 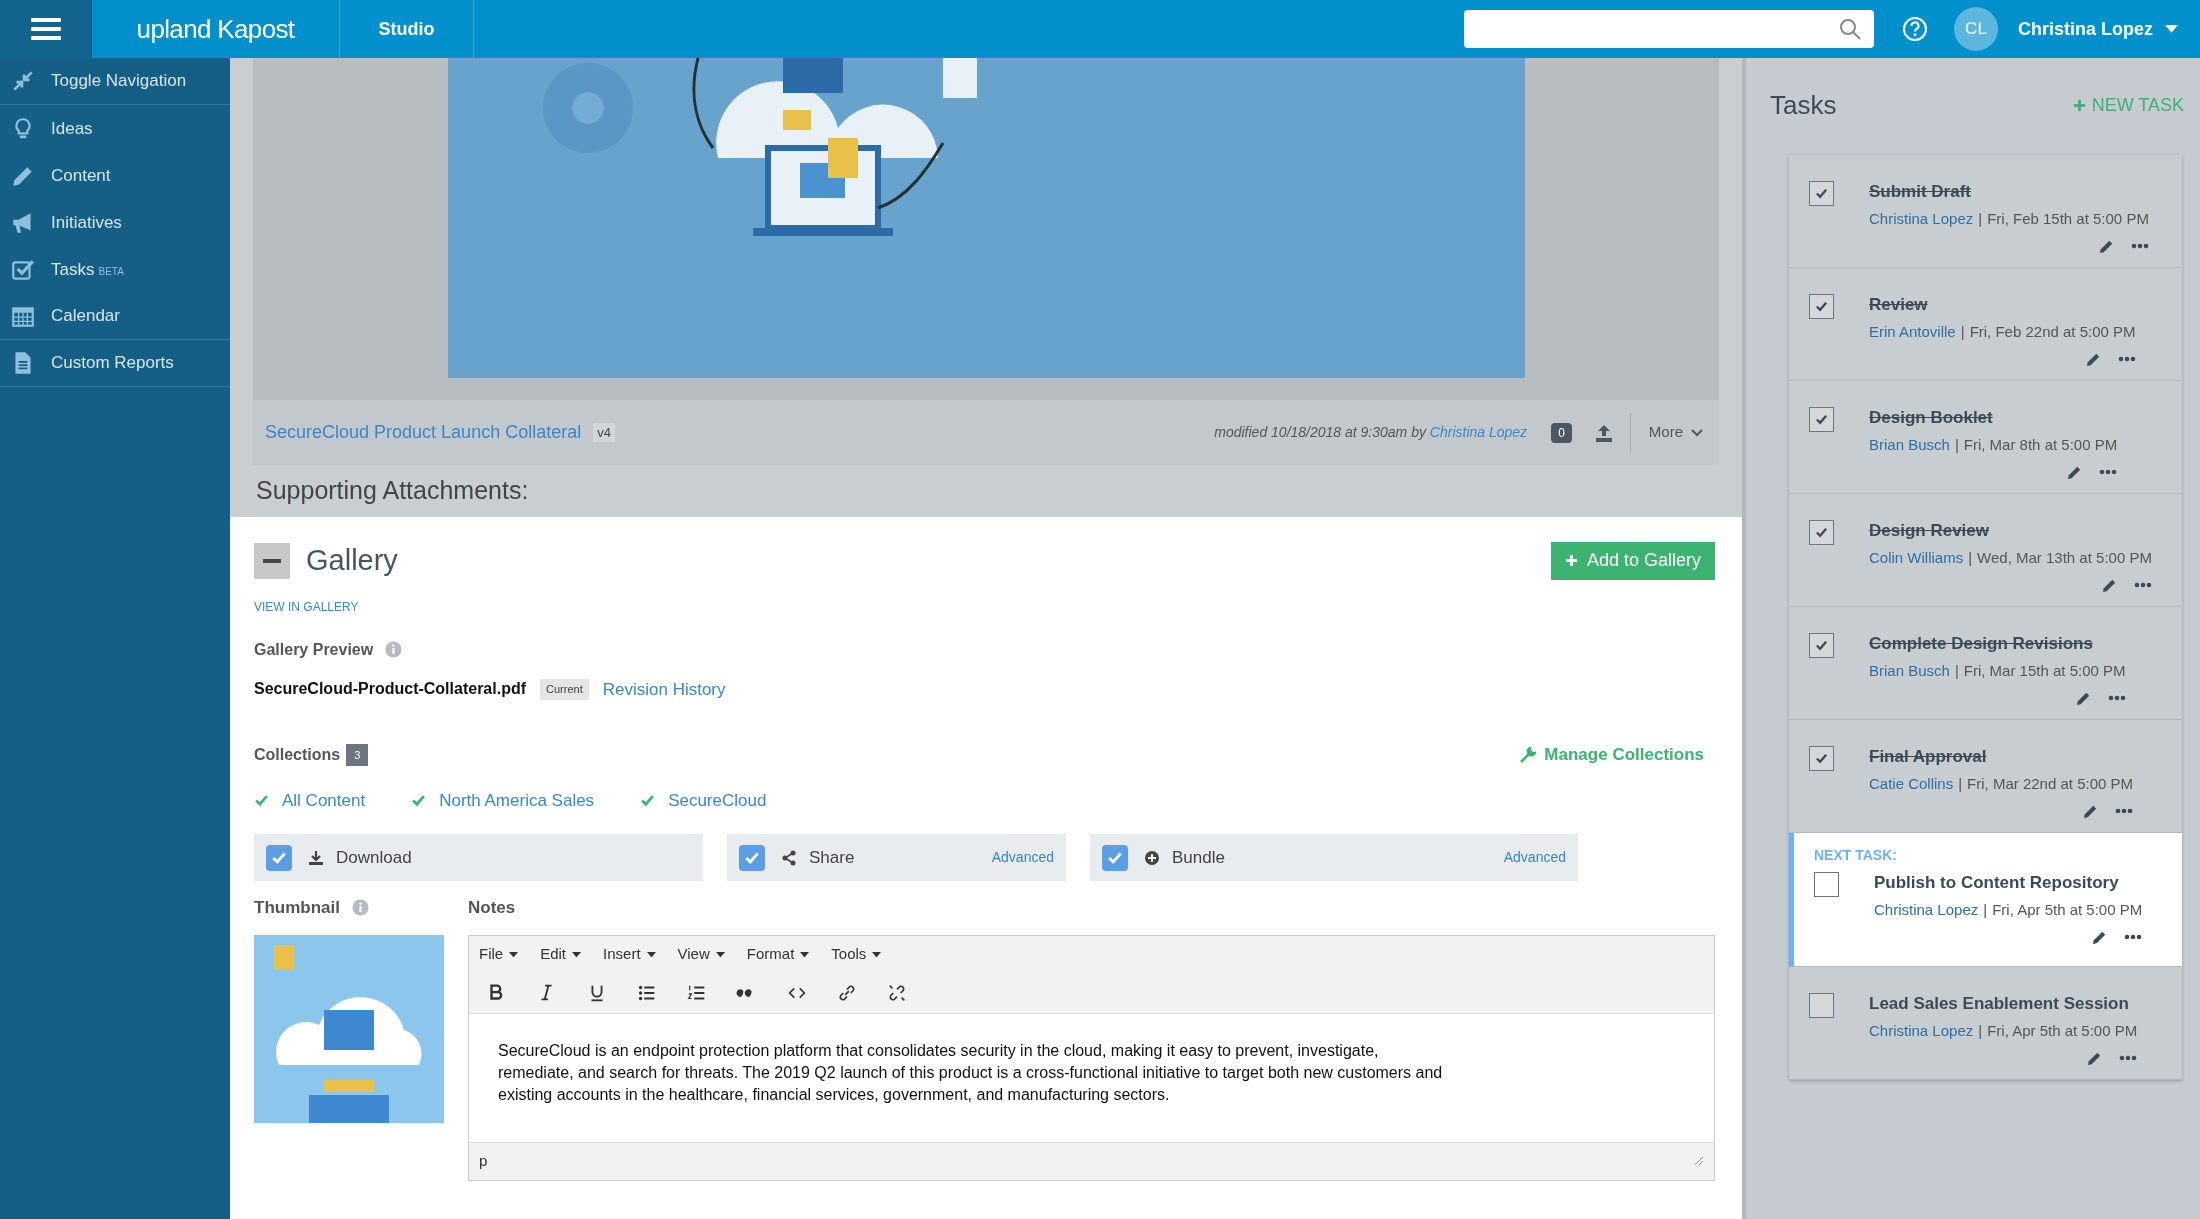 I want to click on editor-menu: View, so click(x=701, y=954).